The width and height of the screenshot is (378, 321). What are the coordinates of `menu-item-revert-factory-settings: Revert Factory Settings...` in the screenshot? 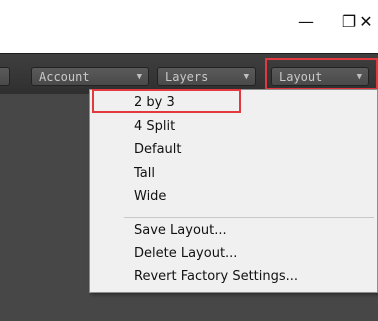 It's located at (216, 276).